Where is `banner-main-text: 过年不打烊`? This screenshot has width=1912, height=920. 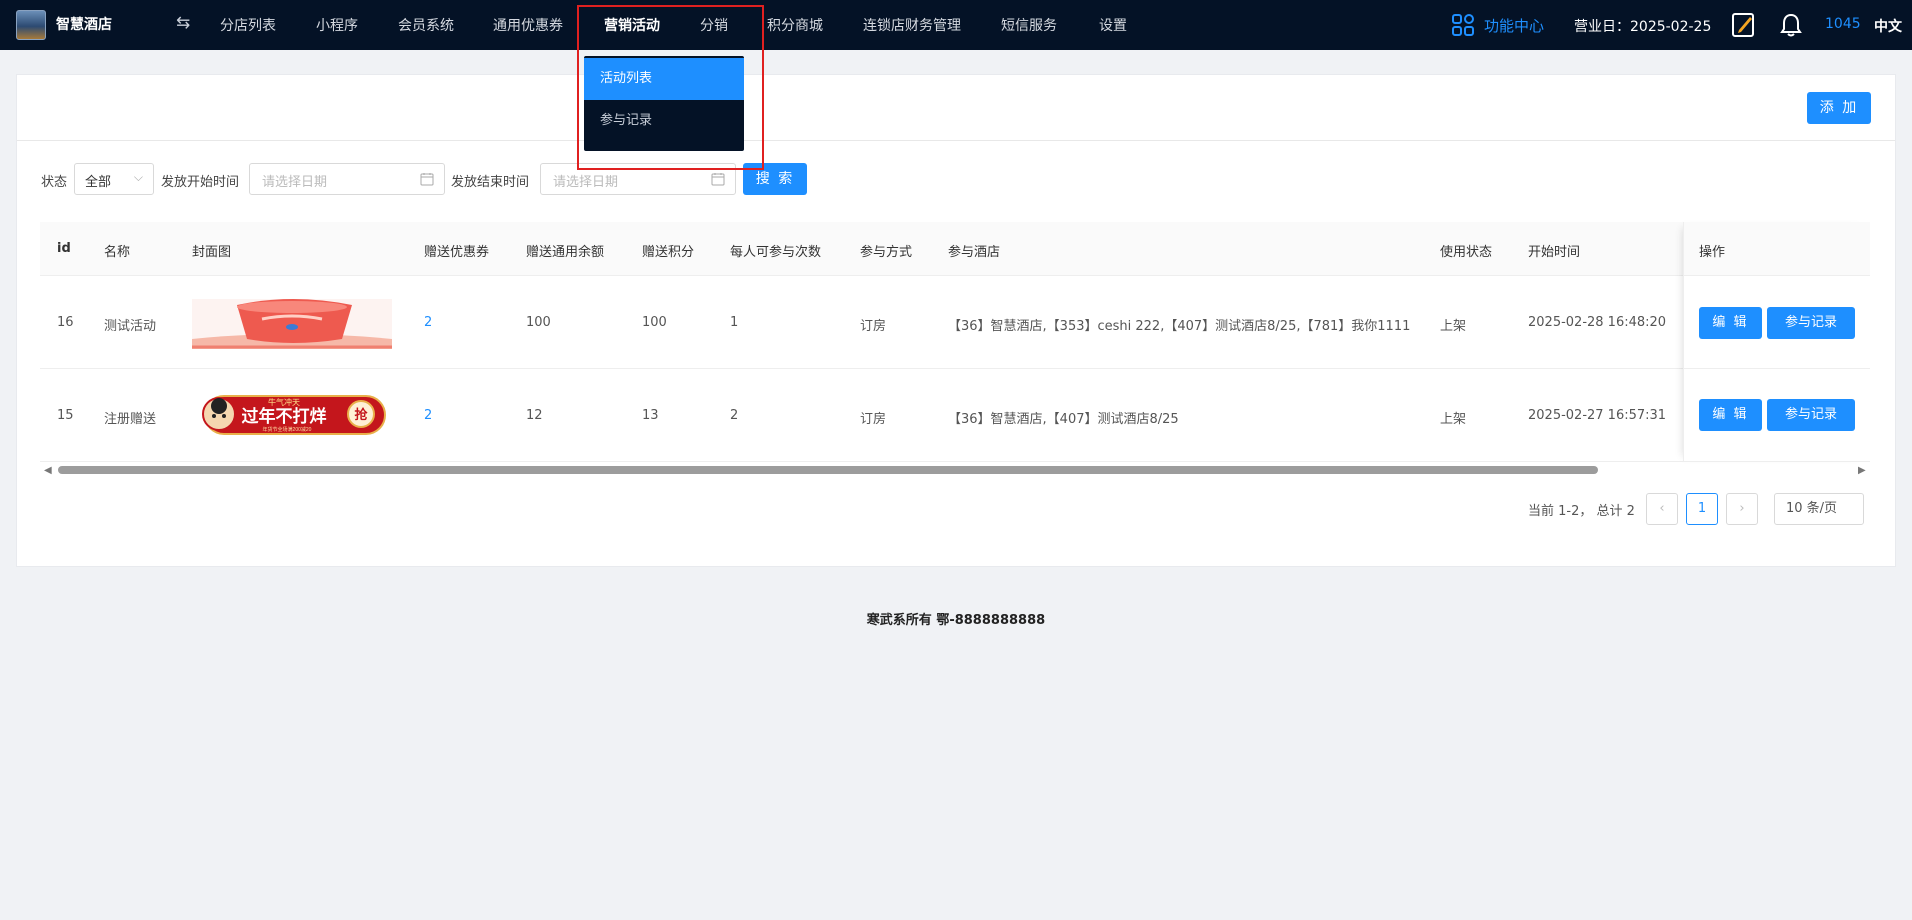 banner-main-text: 过年不打烊 is located at coordinates (284, 416).